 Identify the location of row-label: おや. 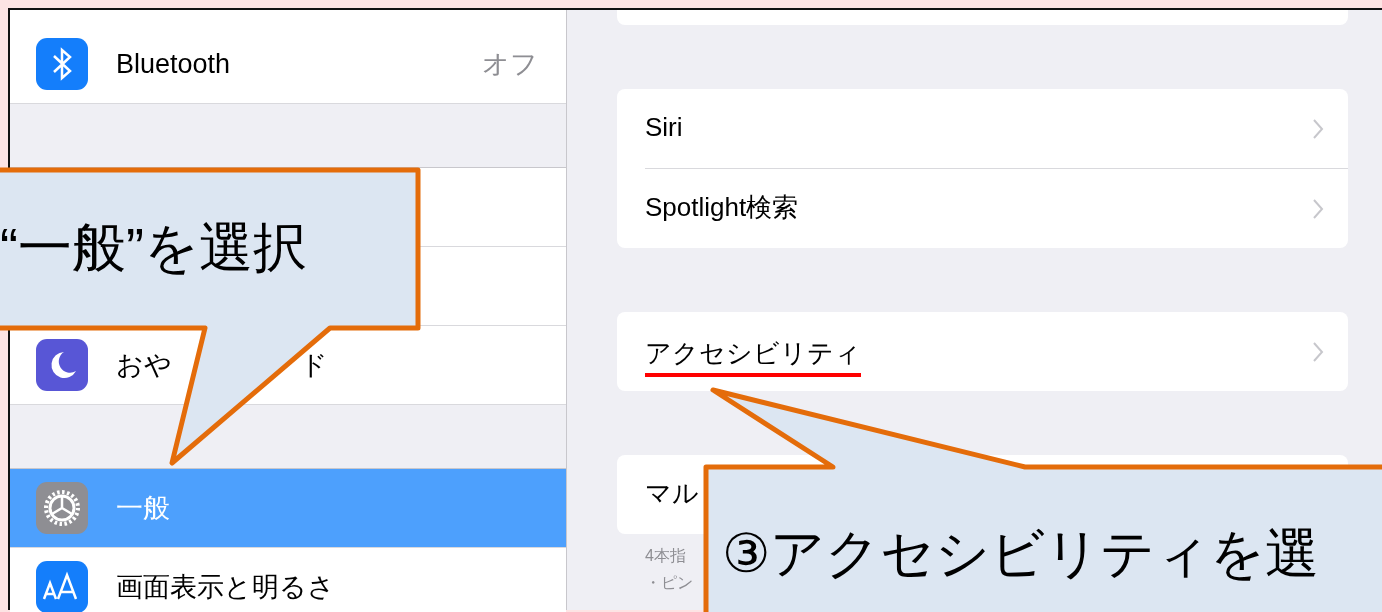
(144, 365).